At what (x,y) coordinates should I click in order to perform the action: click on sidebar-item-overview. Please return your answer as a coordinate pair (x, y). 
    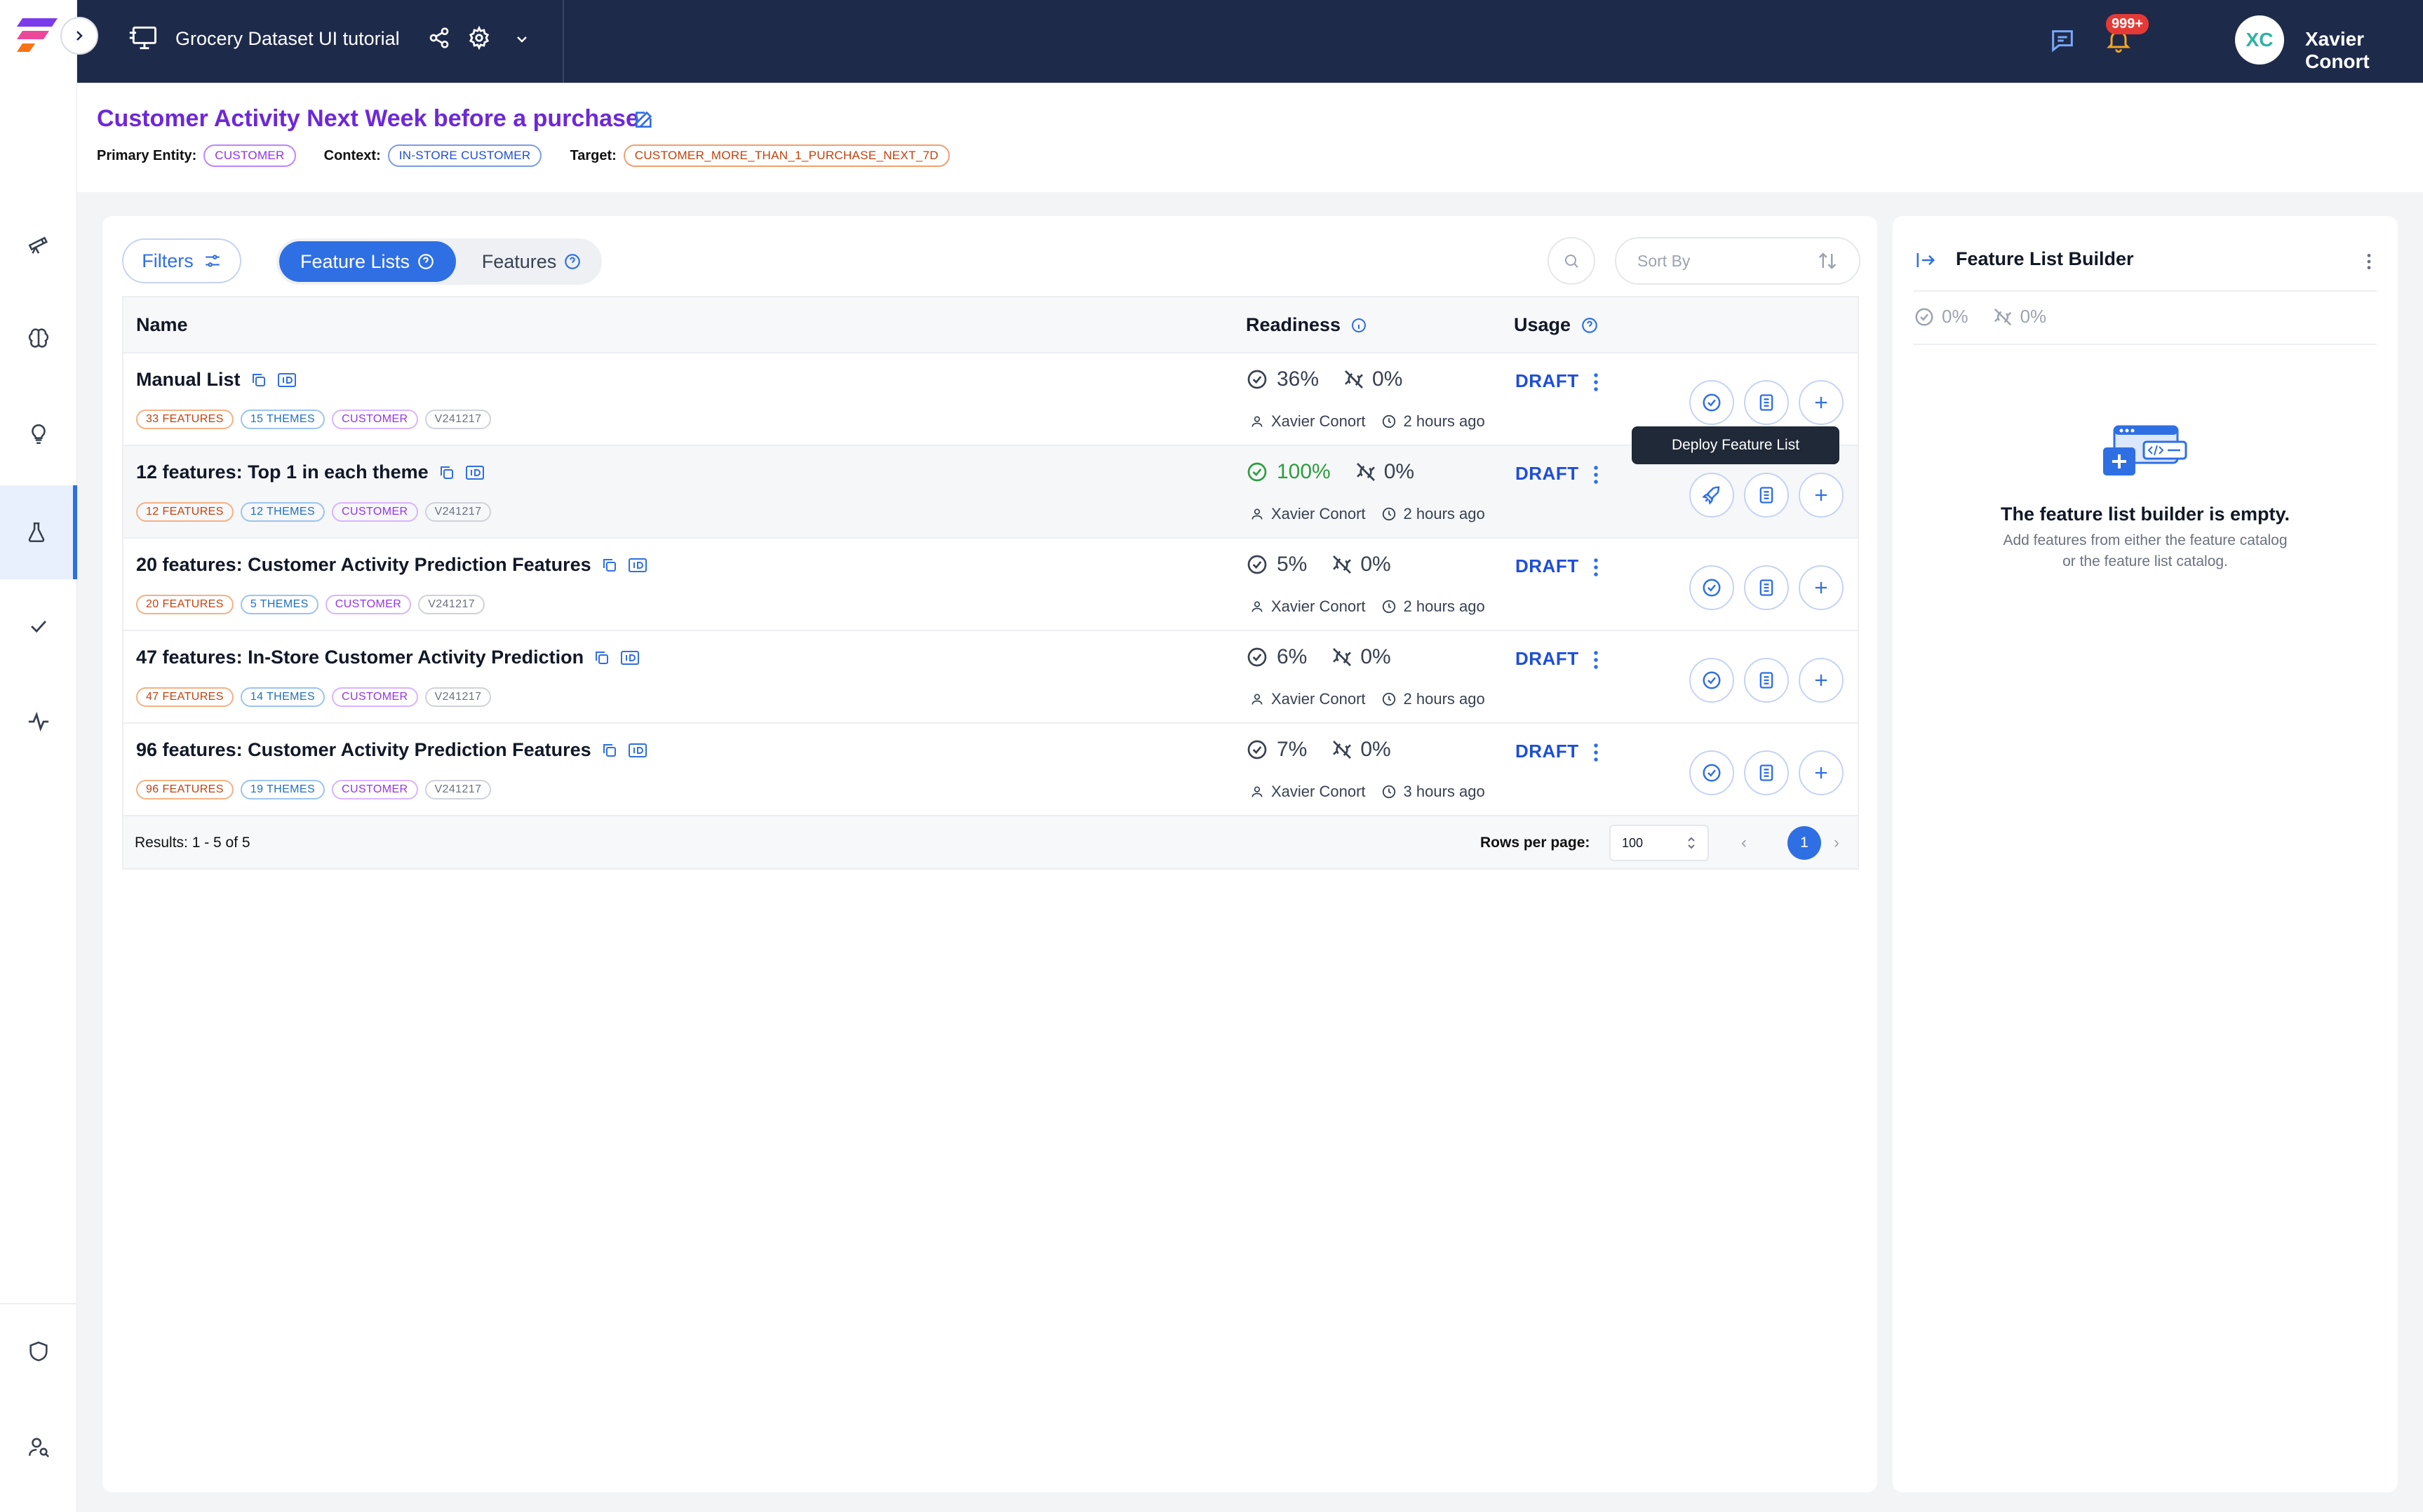
    Looking at the image, I should click on (39, 243).